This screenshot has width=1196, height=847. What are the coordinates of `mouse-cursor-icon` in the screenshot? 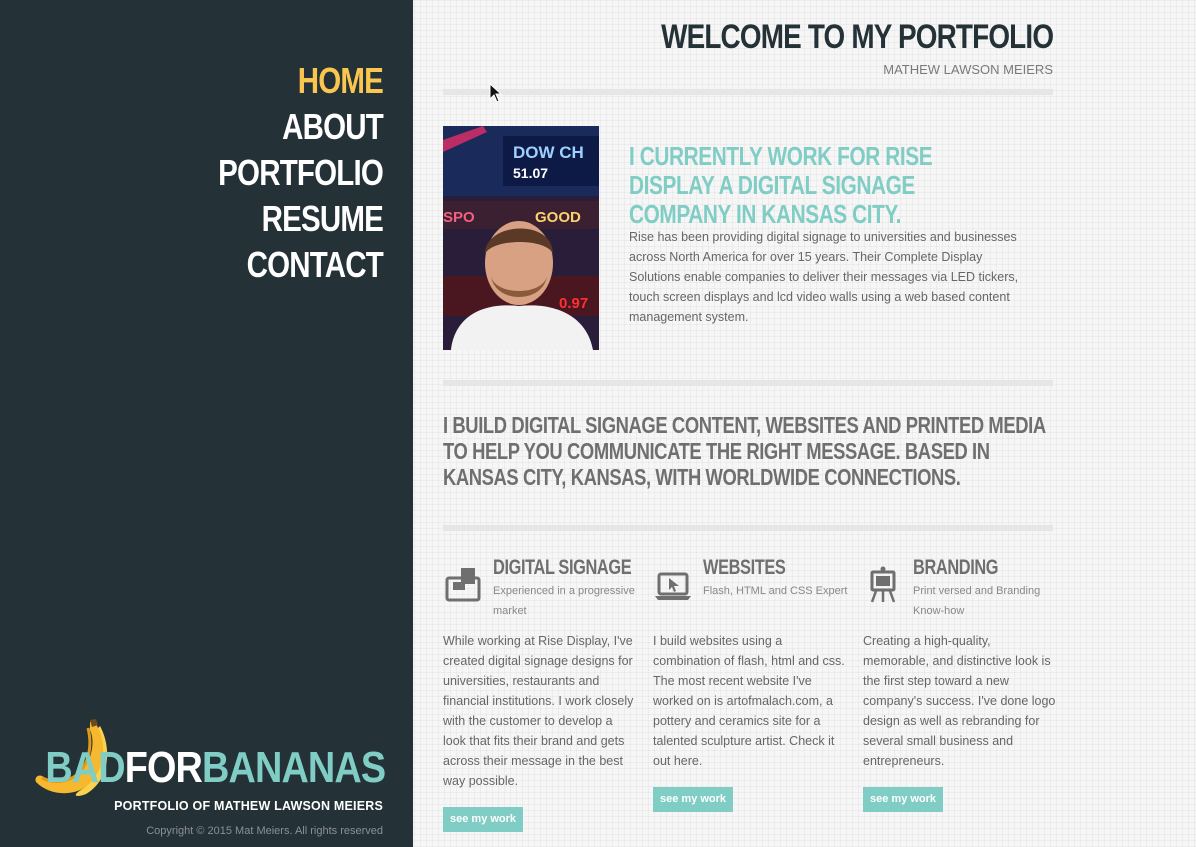 It's located at (496, 93).